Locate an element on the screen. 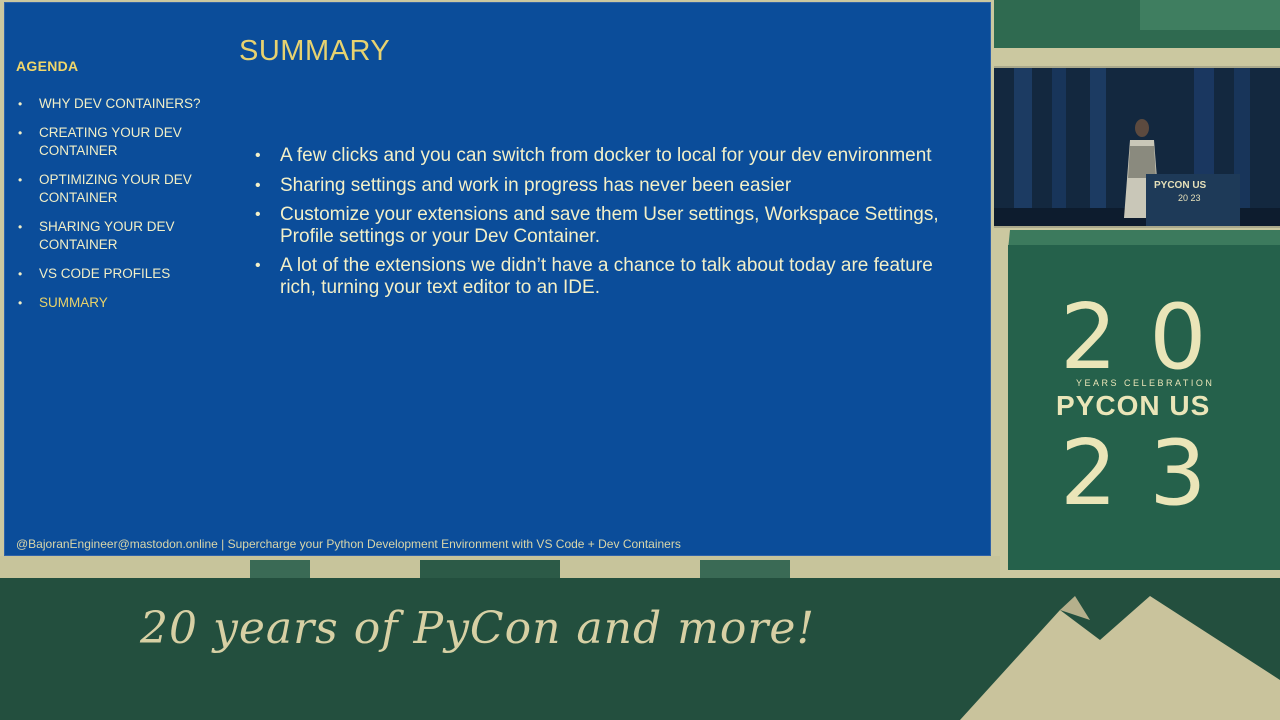 This screenshot has height=720, width=1280. agenda-heading: AGENDA is located at coordinates (47, 66).